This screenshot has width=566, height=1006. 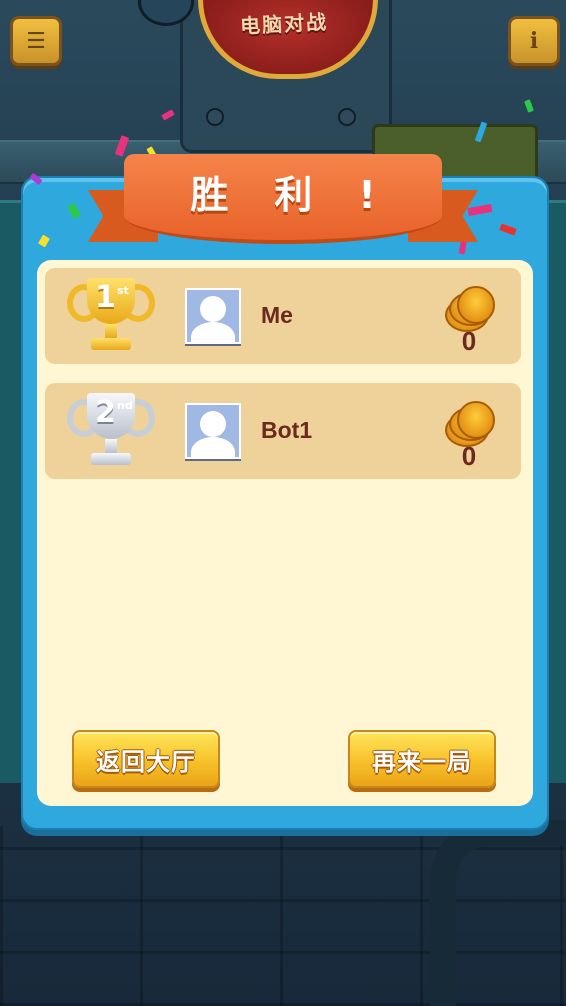 I want to click on ribbon-main: 胜利!, so click(x=283, y=199).